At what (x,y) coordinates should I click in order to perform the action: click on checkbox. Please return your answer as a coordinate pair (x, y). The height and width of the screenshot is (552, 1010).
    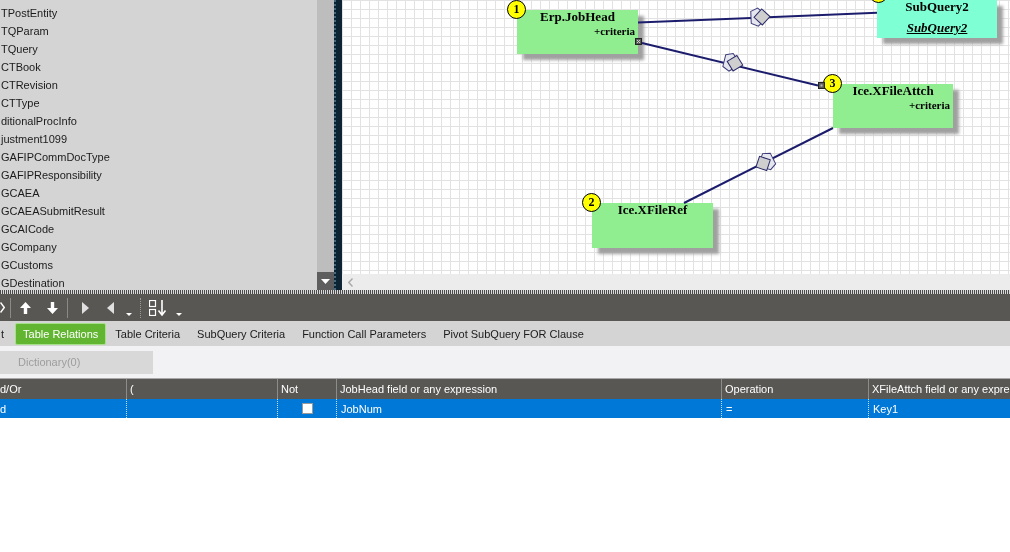
    Looking at the image, I should click on (307, 408).